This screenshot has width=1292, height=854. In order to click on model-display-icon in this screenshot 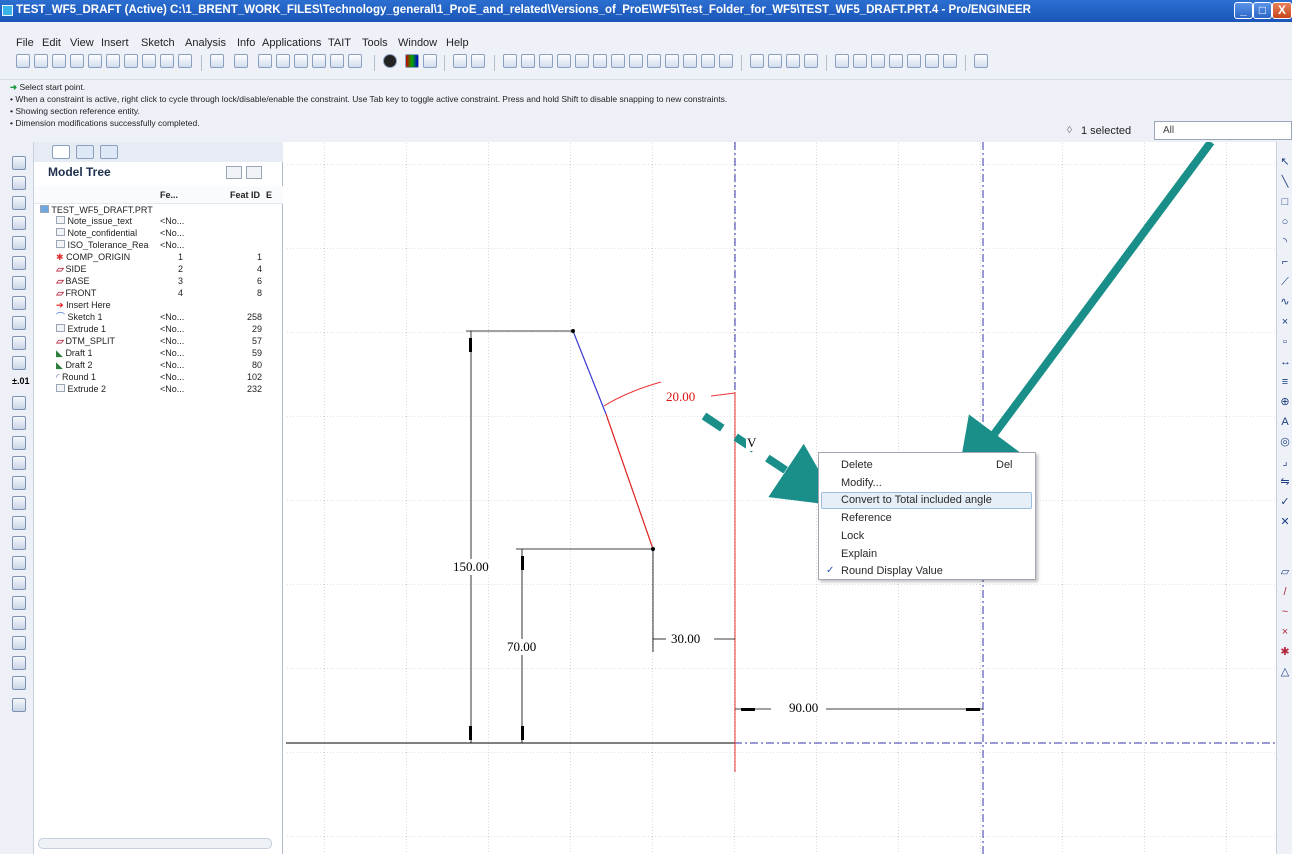, I will do `click(430, 61)`.